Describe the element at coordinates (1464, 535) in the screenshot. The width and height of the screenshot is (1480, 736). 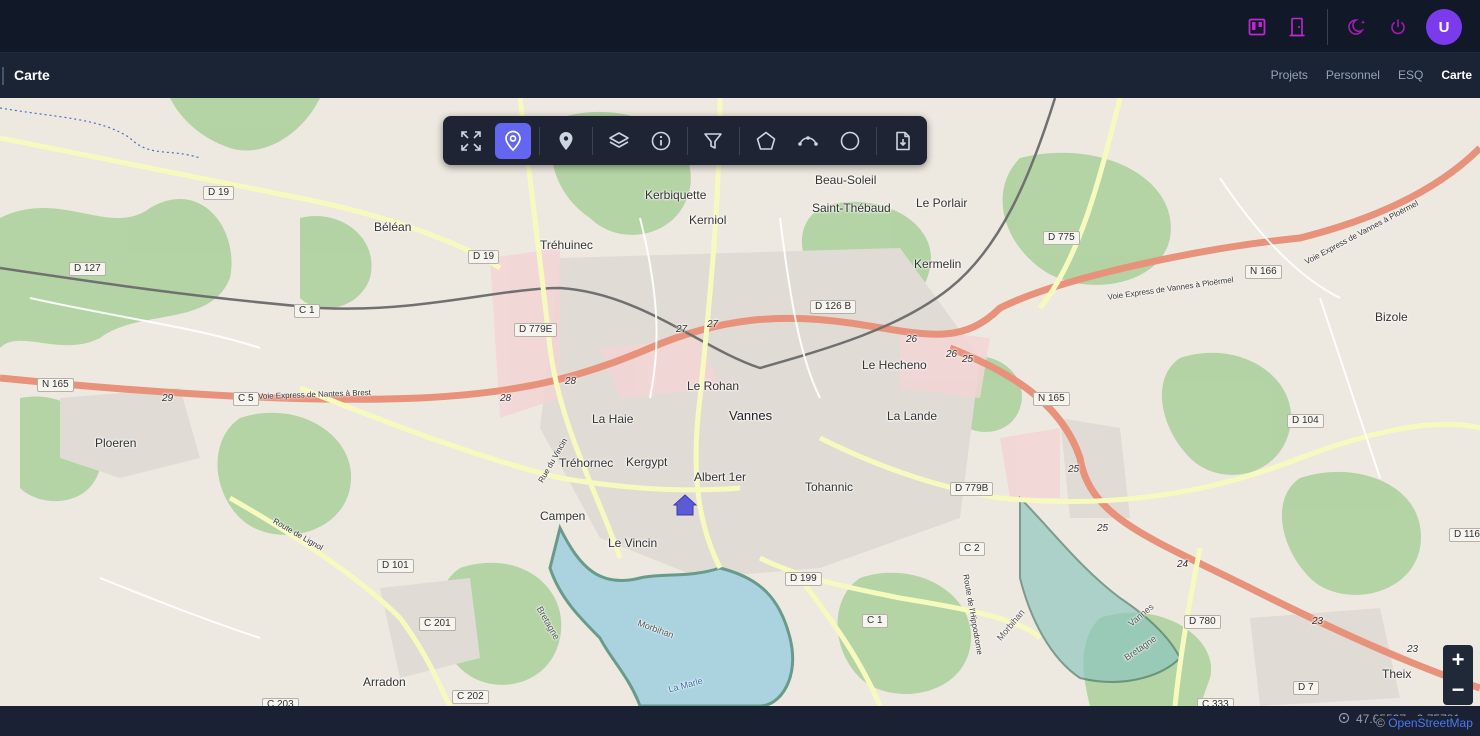
I see `road-ref: D 116` at that location.